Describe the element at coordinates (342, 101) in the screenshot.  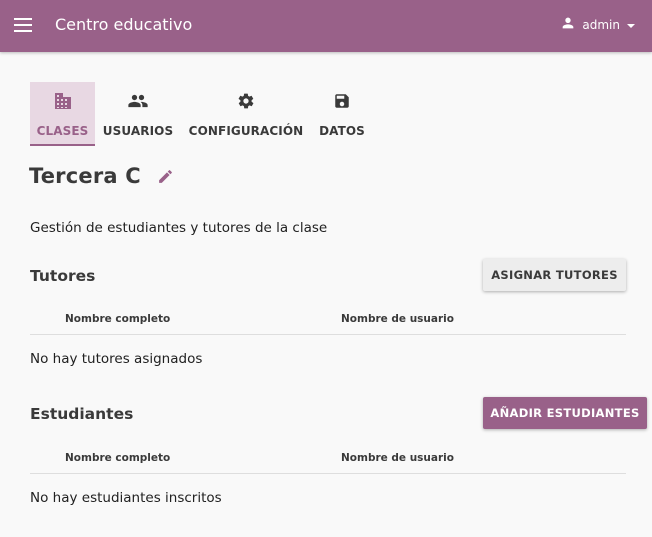
I see `save-icon` at that location.